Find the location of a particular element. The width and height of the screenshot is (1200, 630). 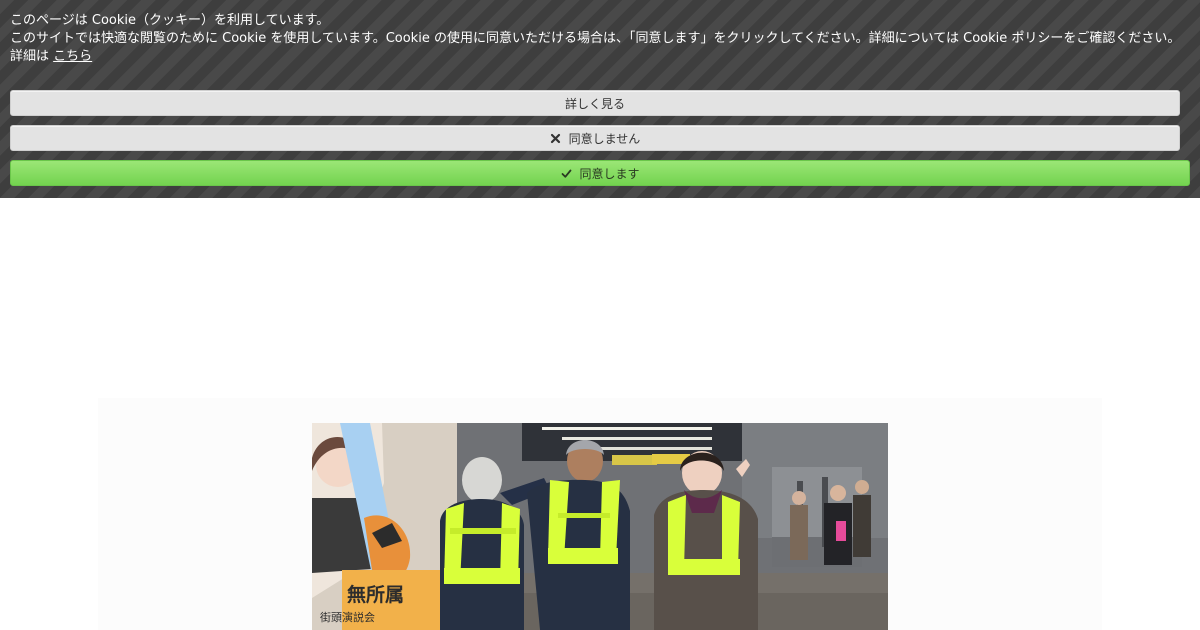

cookie-title: このページは Cookie（クッキー）を利用しています。 is located at coordinates (170, 20).